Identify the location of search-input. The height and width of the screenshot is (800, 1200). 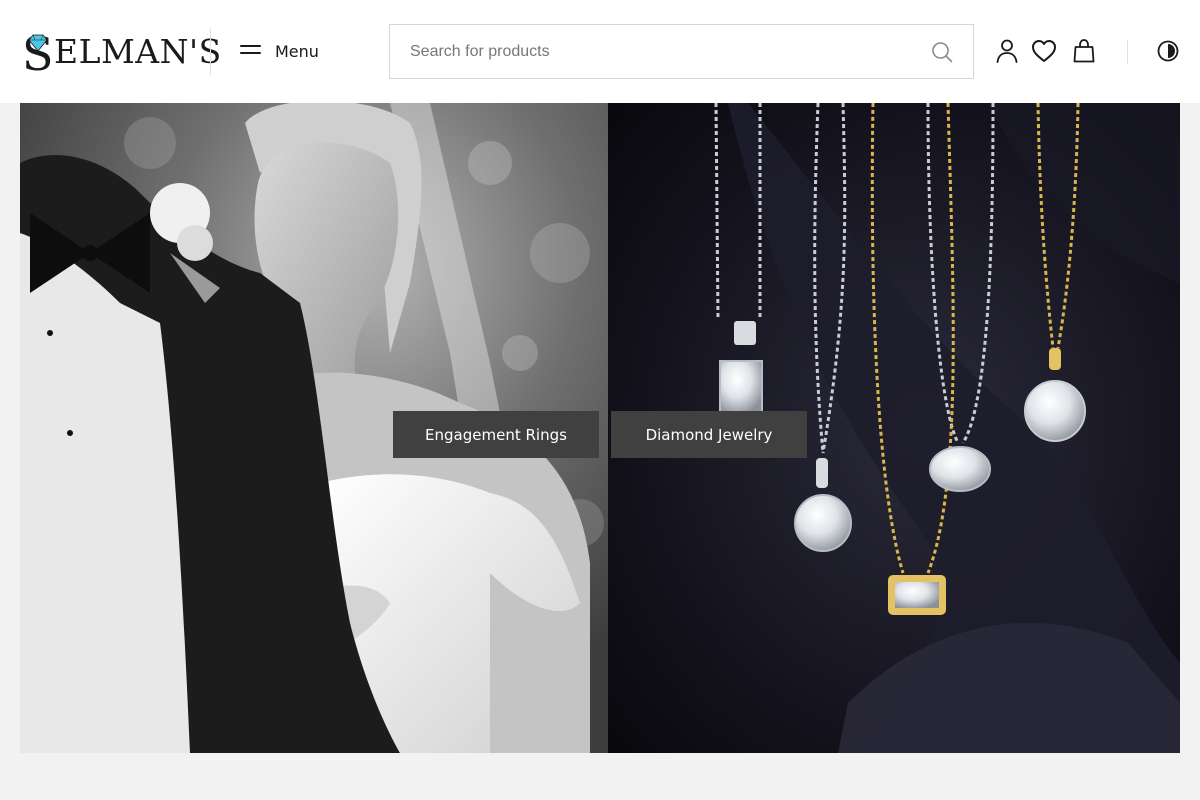
(660, 51).